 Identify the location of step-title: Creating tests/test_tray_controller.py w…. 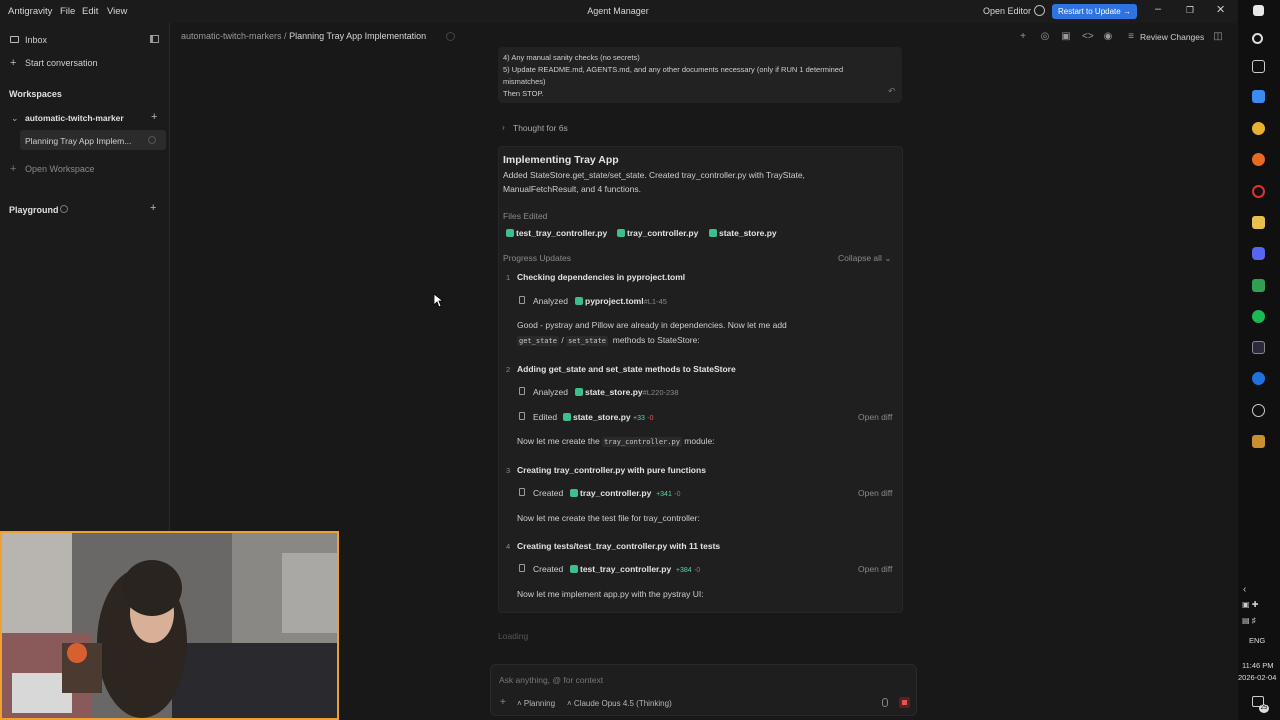
(619, 546).